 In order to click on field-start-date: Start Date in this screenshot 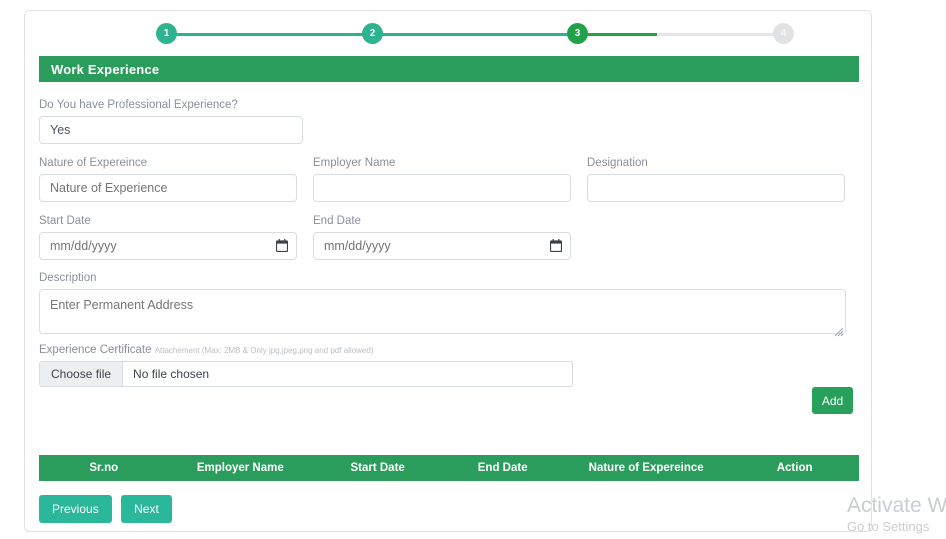, I will do `click(168, 237)`.